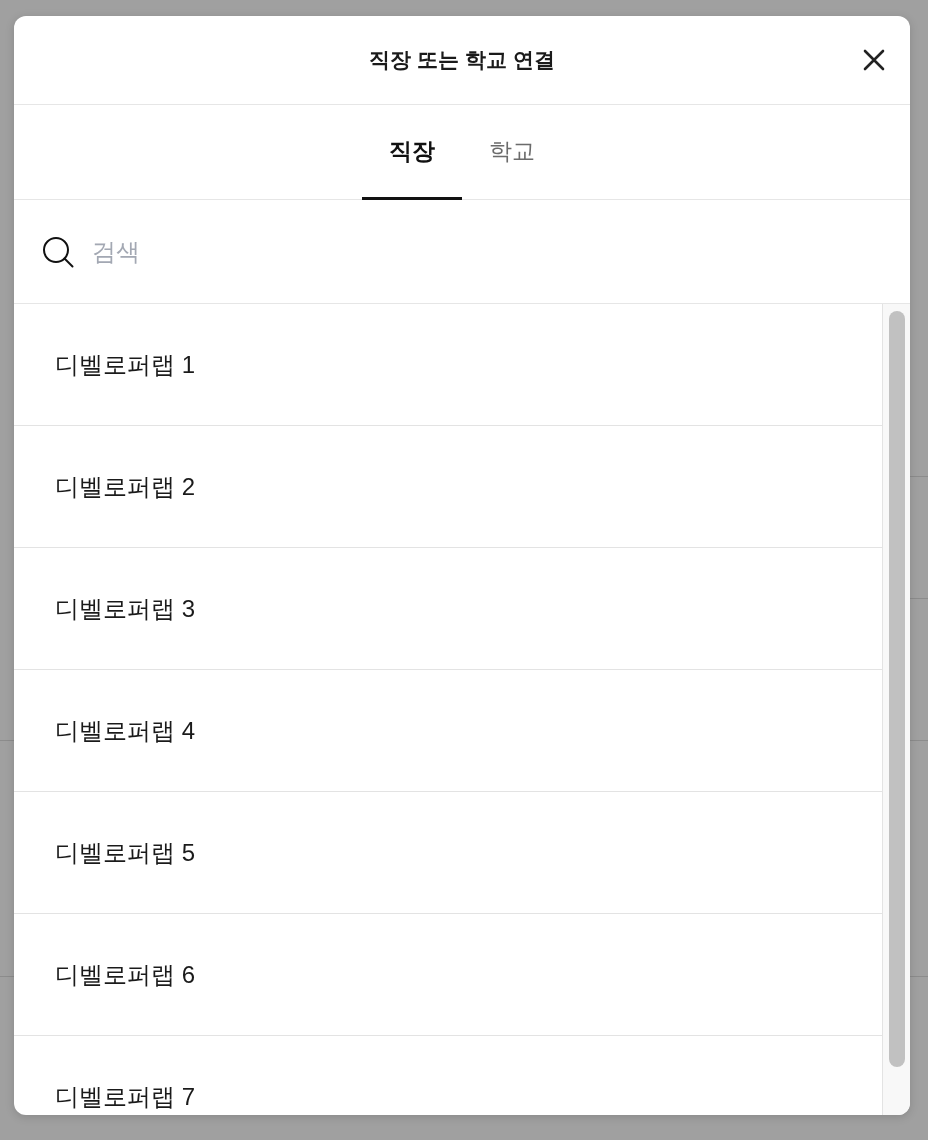 The image size is (928, 1140). What do you see at coordinates (462, 60) in the screenshot?
I see `dialog-title: 직장 또는 학교 연결` at bounding box center [462, 60].